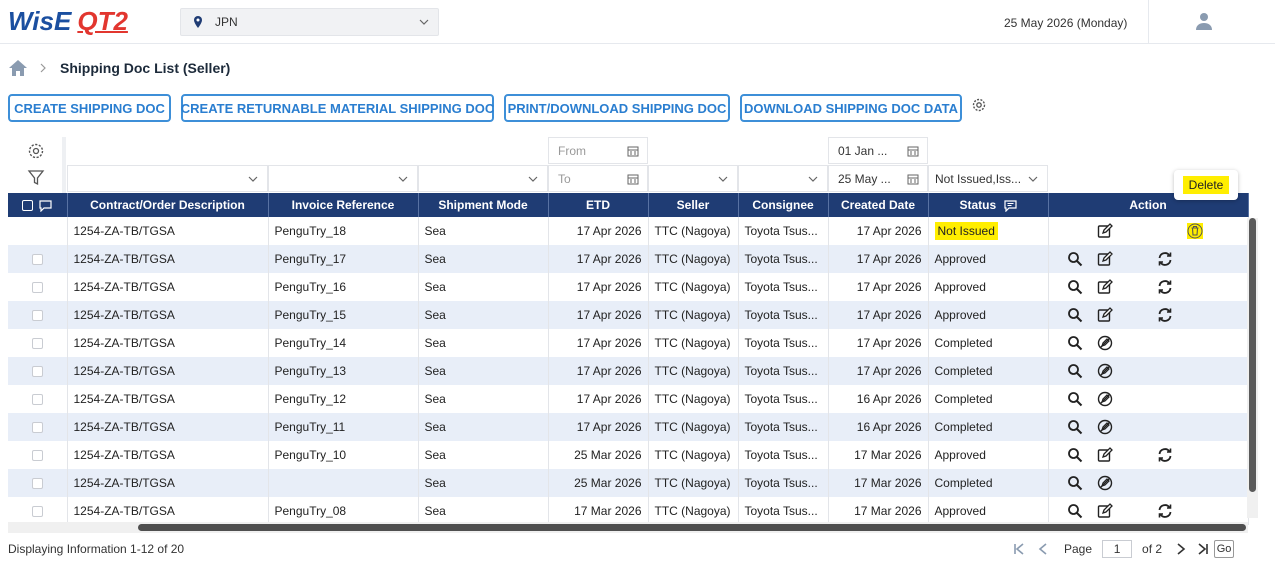 Image resolution: width=1275 pixels, height=567 pixels. I want to click on settings-gear-icon, so click(979, 105).